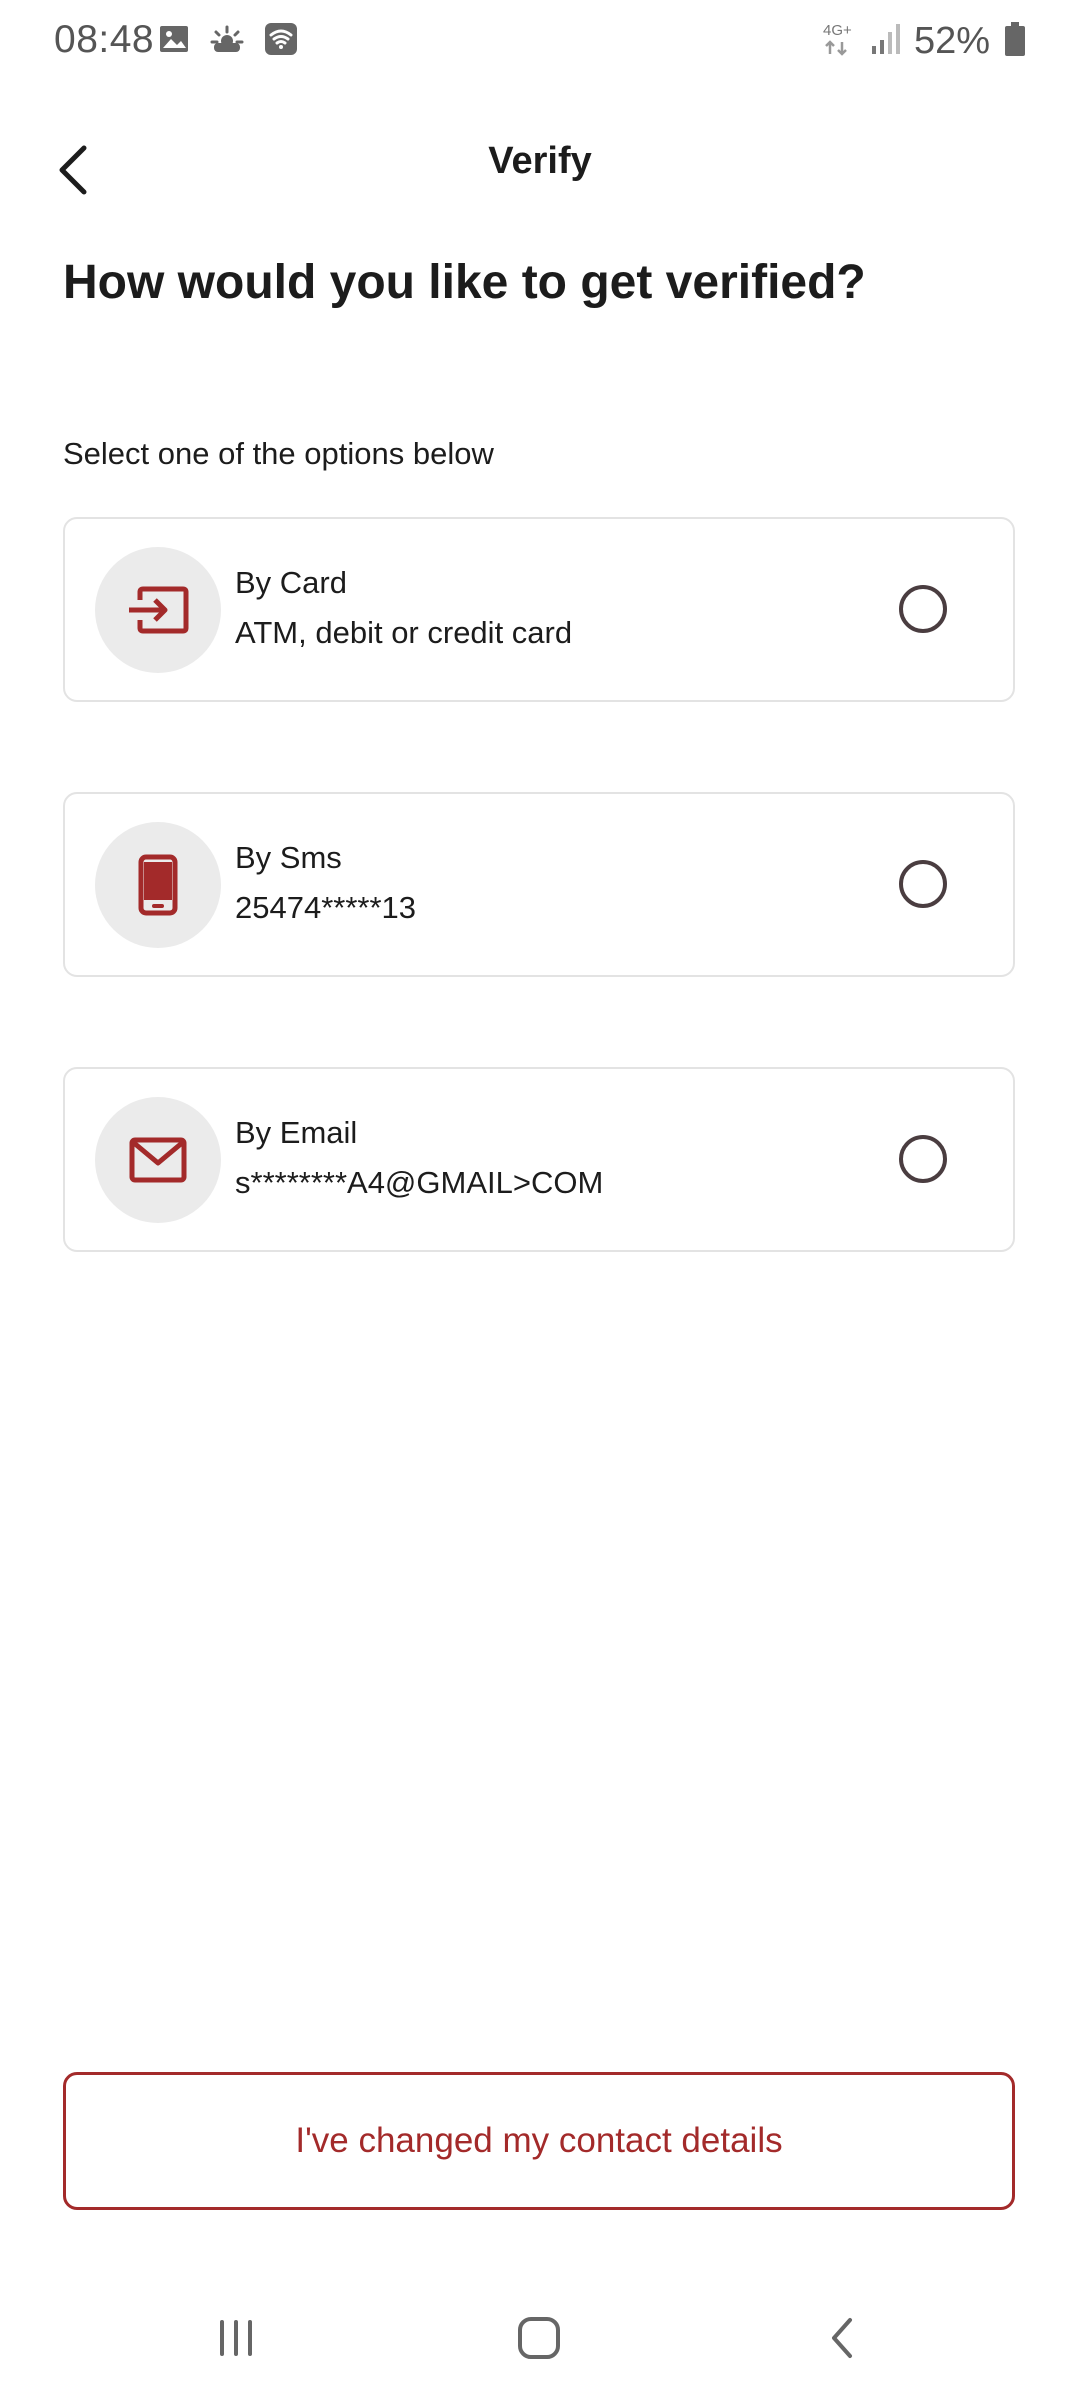 This screenshot has height=2400, width=1080. What do you see at coordinates (296, 1132) in the screenshot?
I see `option-title: By Email` at bounding box center [296, 1132].